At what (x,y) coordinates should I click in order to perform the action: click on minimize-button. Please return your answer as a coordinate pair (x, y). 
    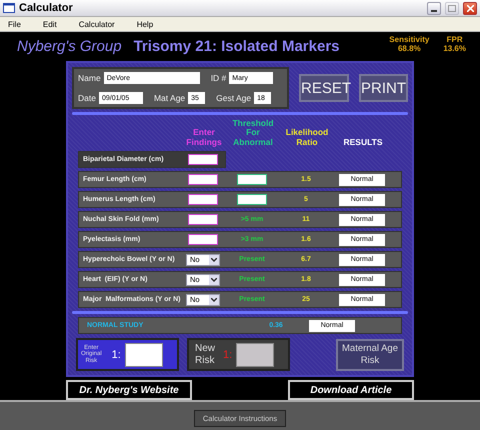
    Looking at the image, I should click on (434, 8).